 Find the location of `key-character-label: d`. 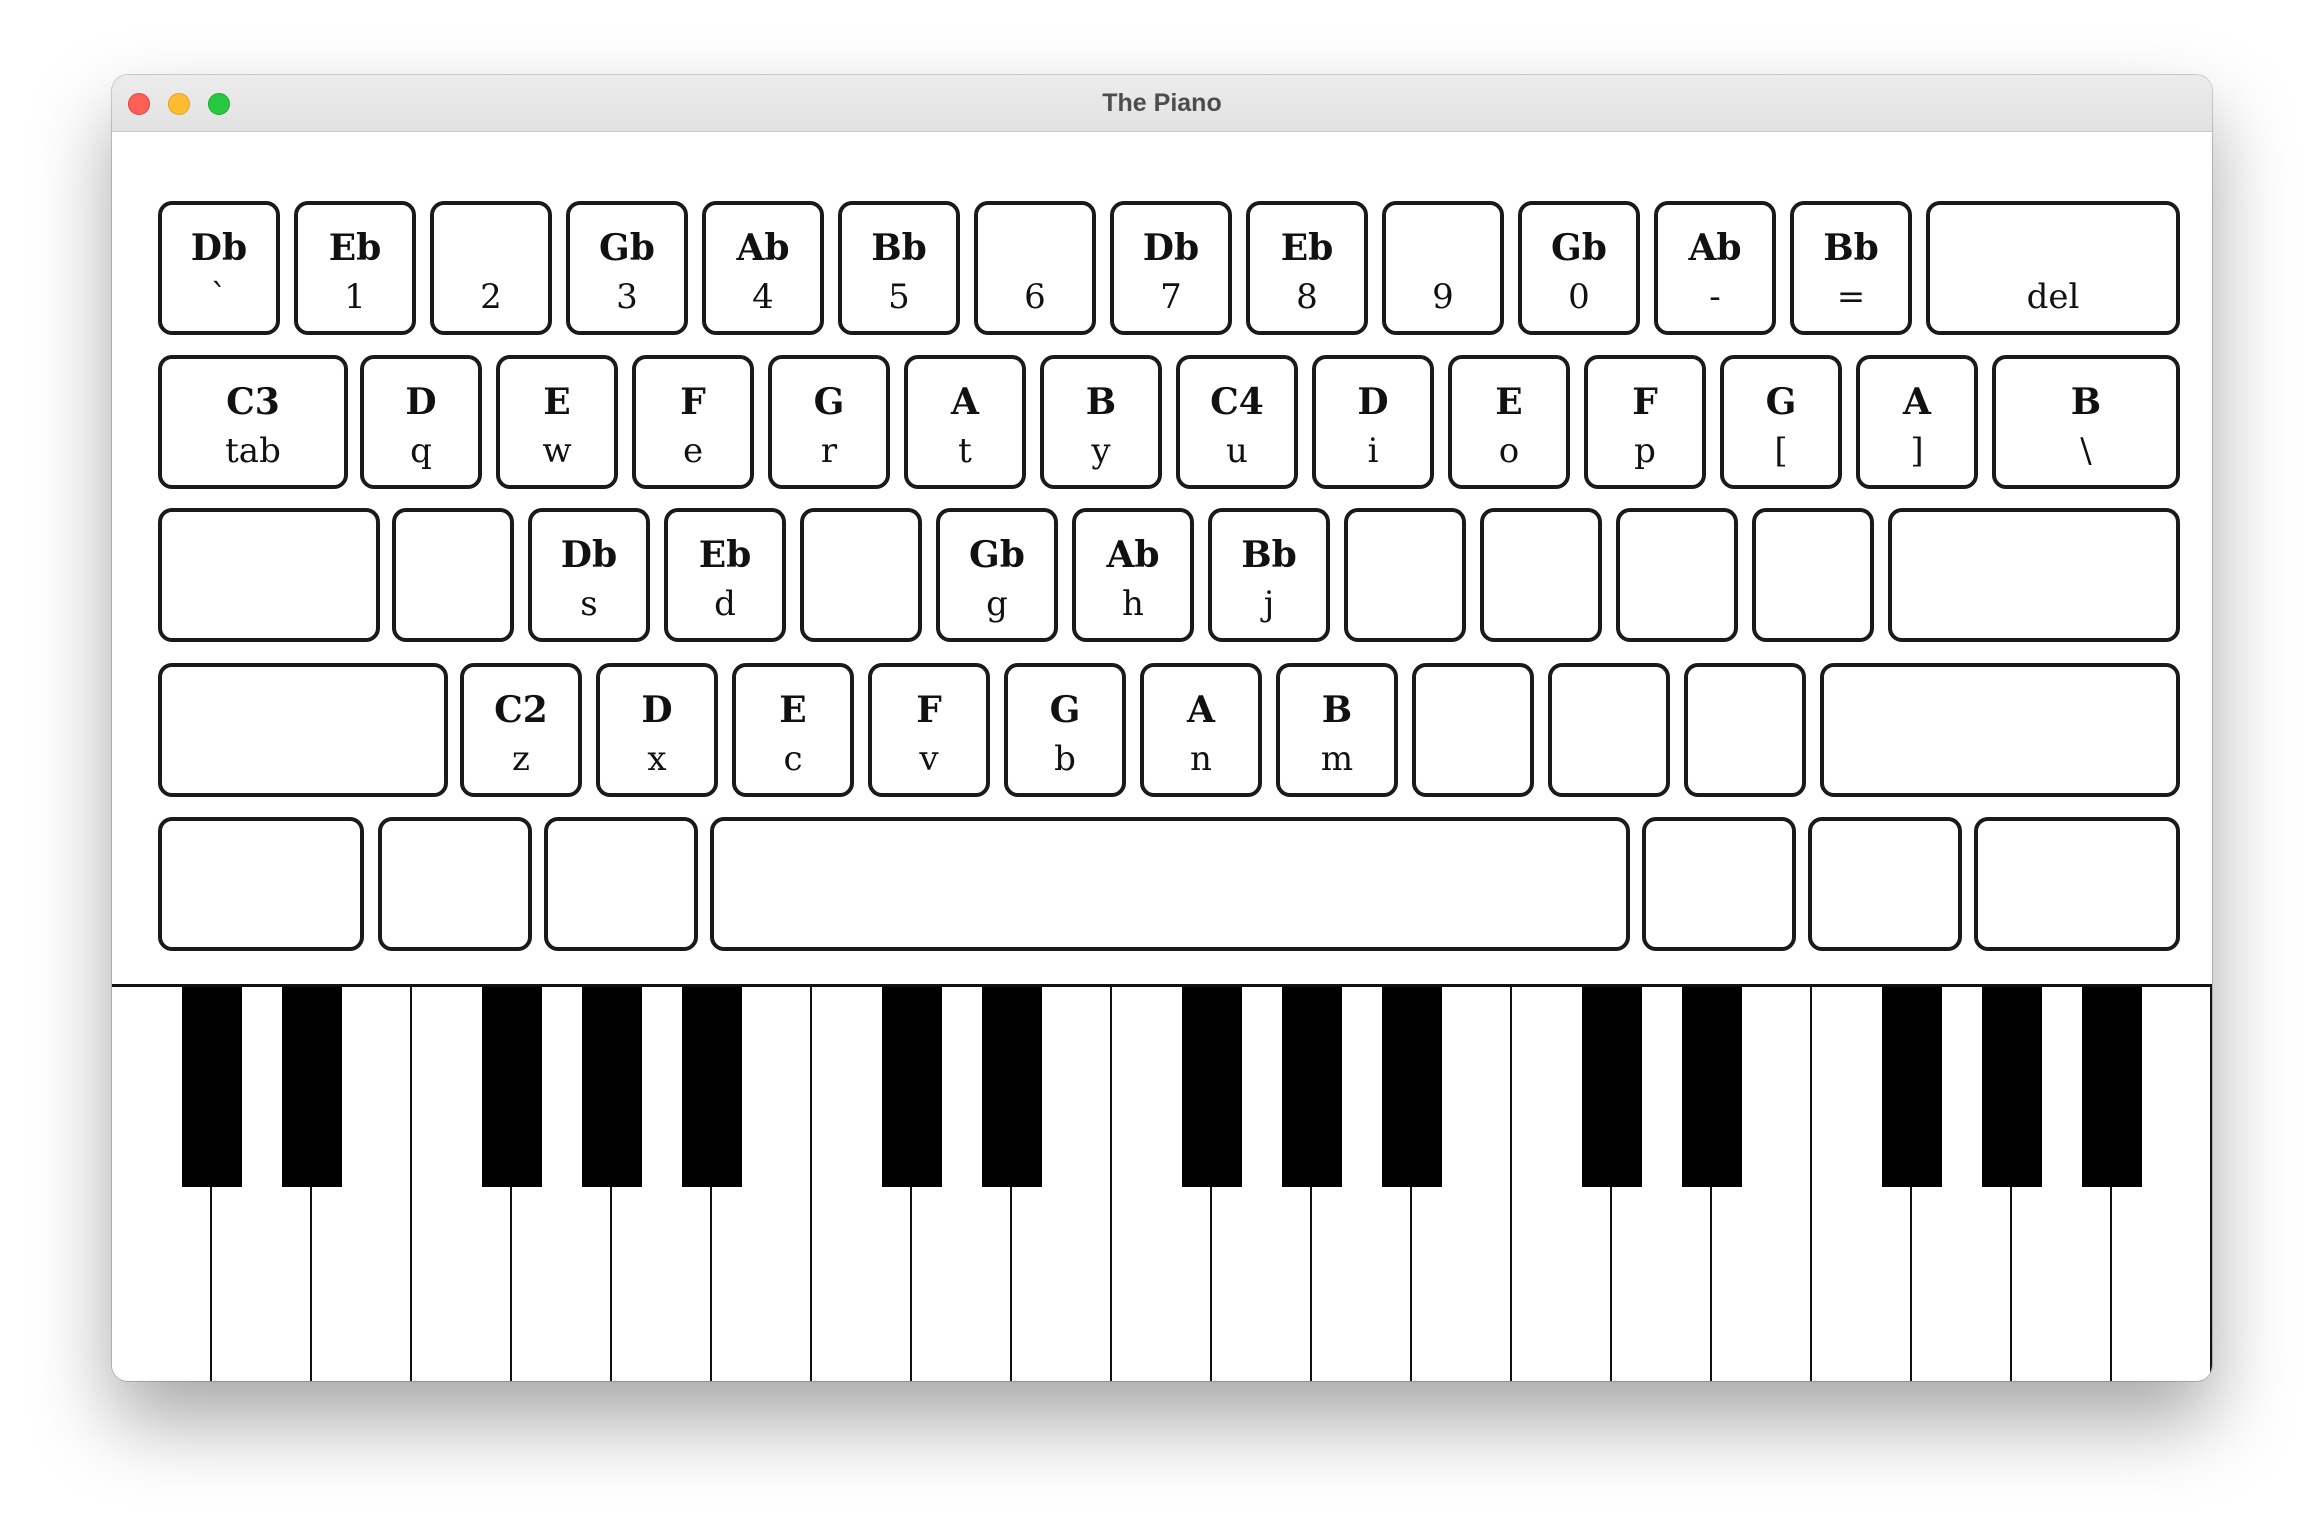

key-character-label: d is located at coordinates (725, 604).